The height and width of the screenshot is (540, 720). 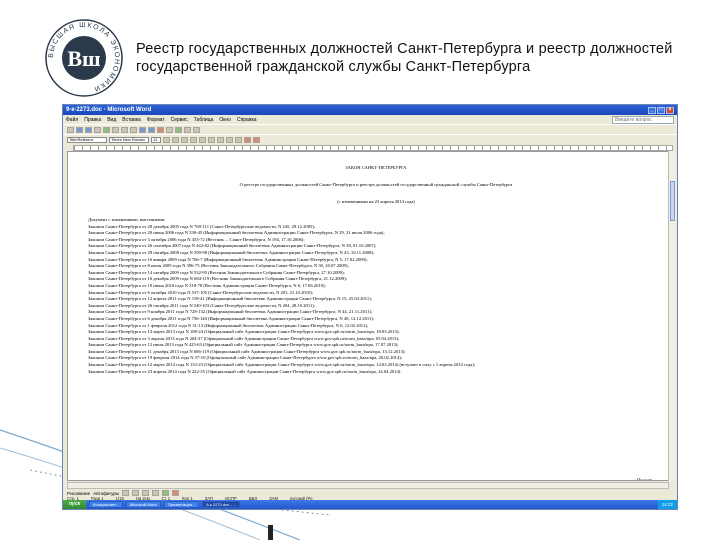 I want to click on menu-item: Формат, so click(x=156, y=120).